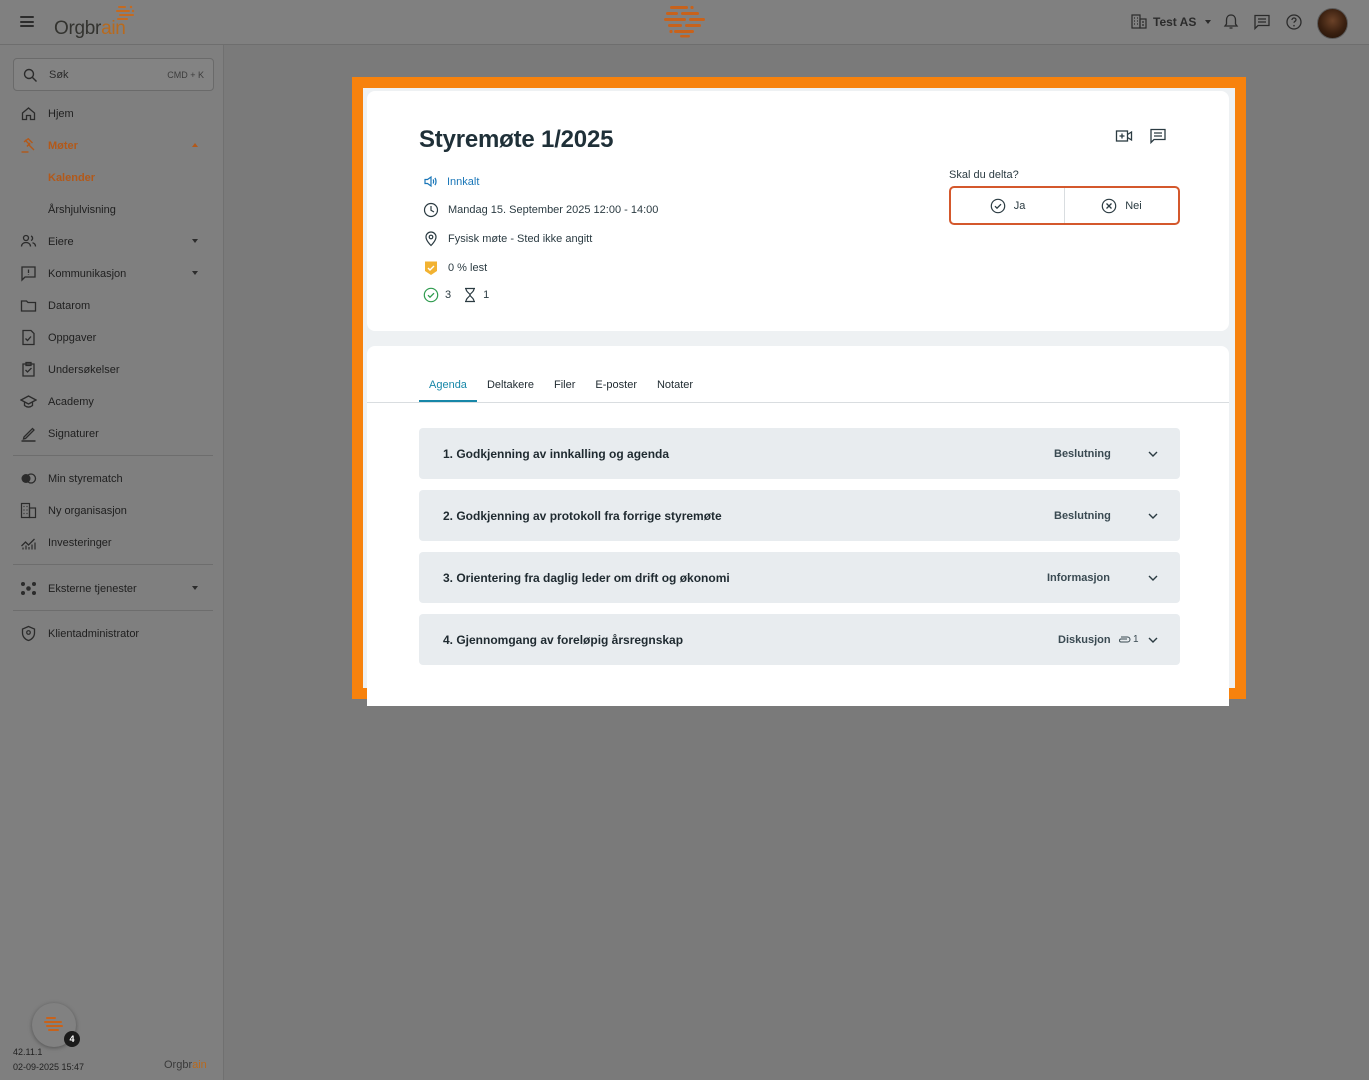  I want to click on build-time: 02-09-2025 15:47, so click(49, 1067).